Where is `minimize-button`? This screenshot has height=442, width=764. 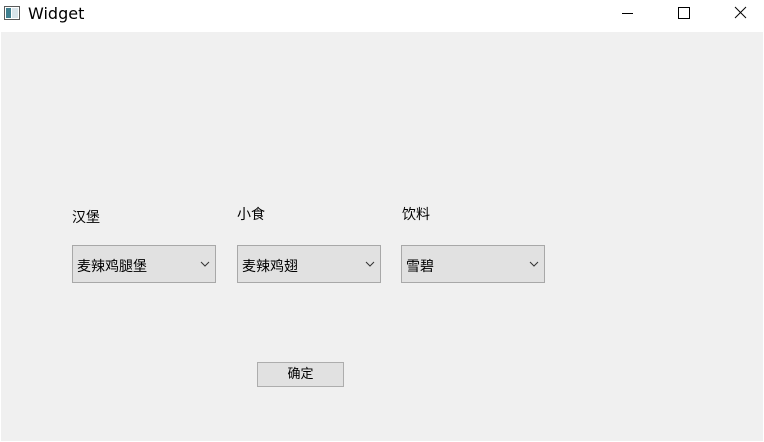 minimize-button is located at coordinates (627, 14).